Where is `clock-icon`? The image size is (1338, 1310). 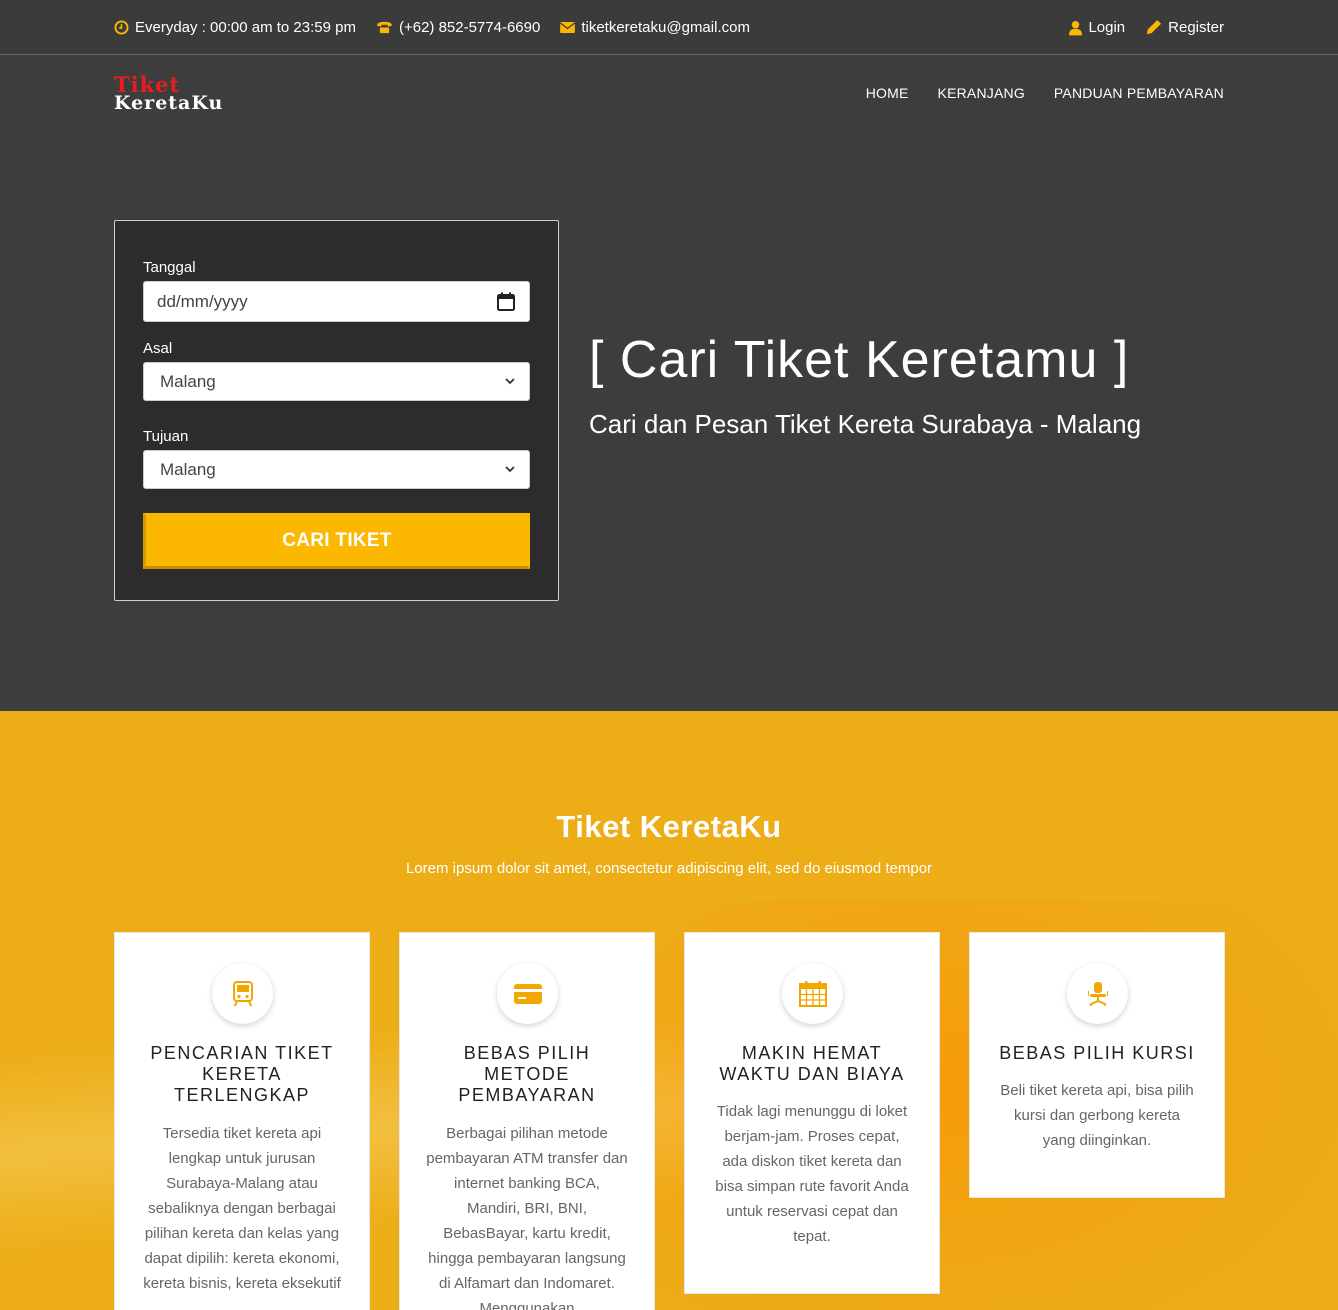
clock-icon is located at coordinates (121, 27).